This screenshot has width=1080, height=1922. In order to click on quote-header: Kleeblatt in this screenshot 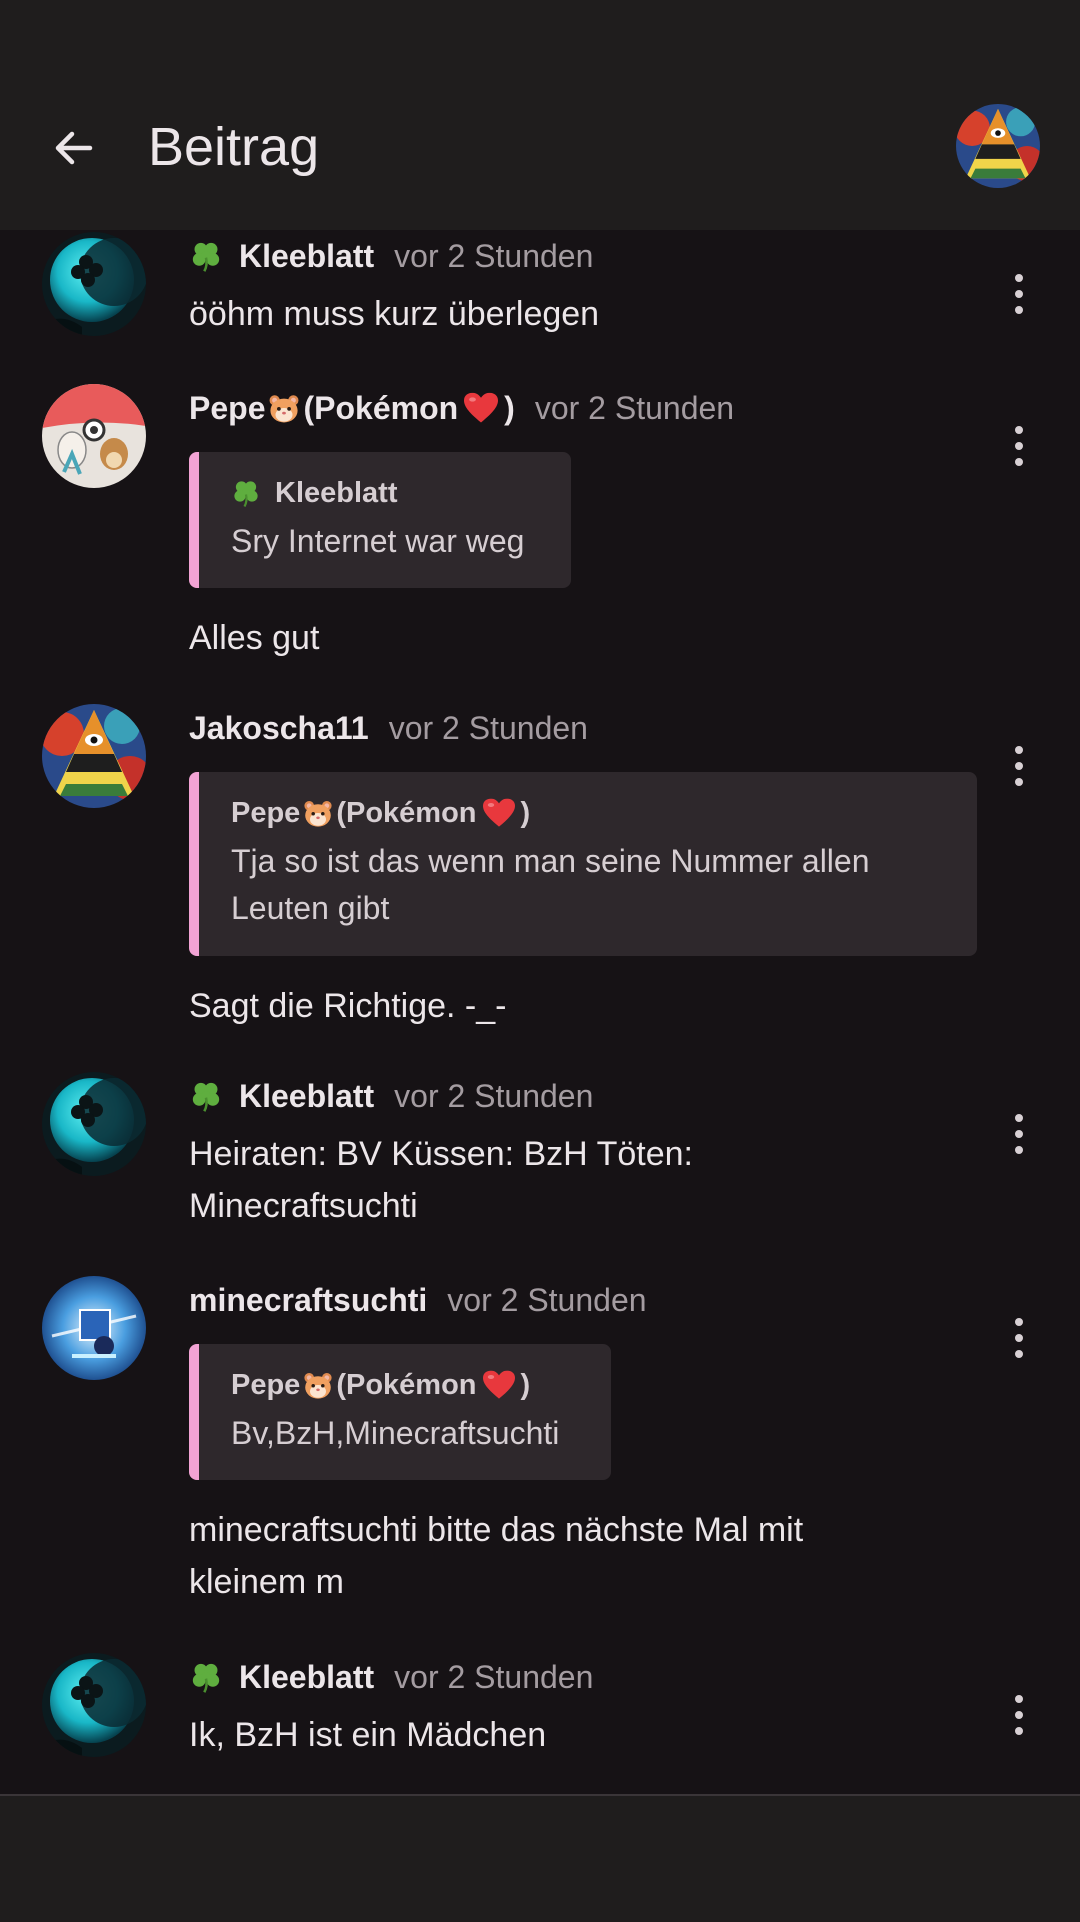, I will do `click(314, 493)`.